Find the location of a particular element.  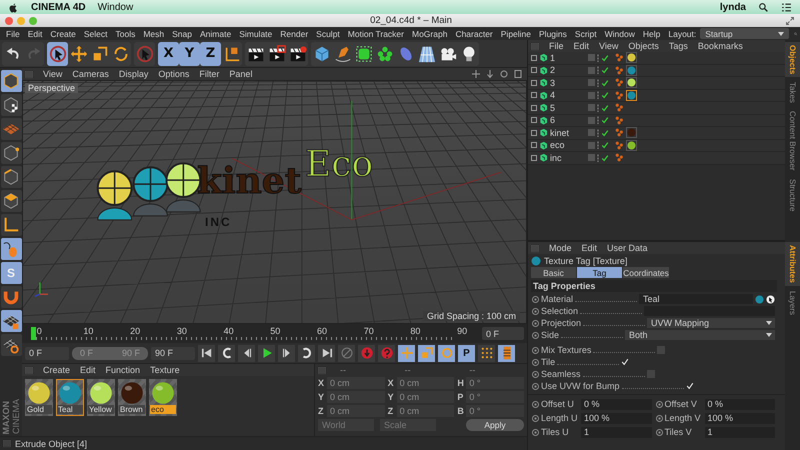

key-param-button: P is located at coordinates (466, 353).